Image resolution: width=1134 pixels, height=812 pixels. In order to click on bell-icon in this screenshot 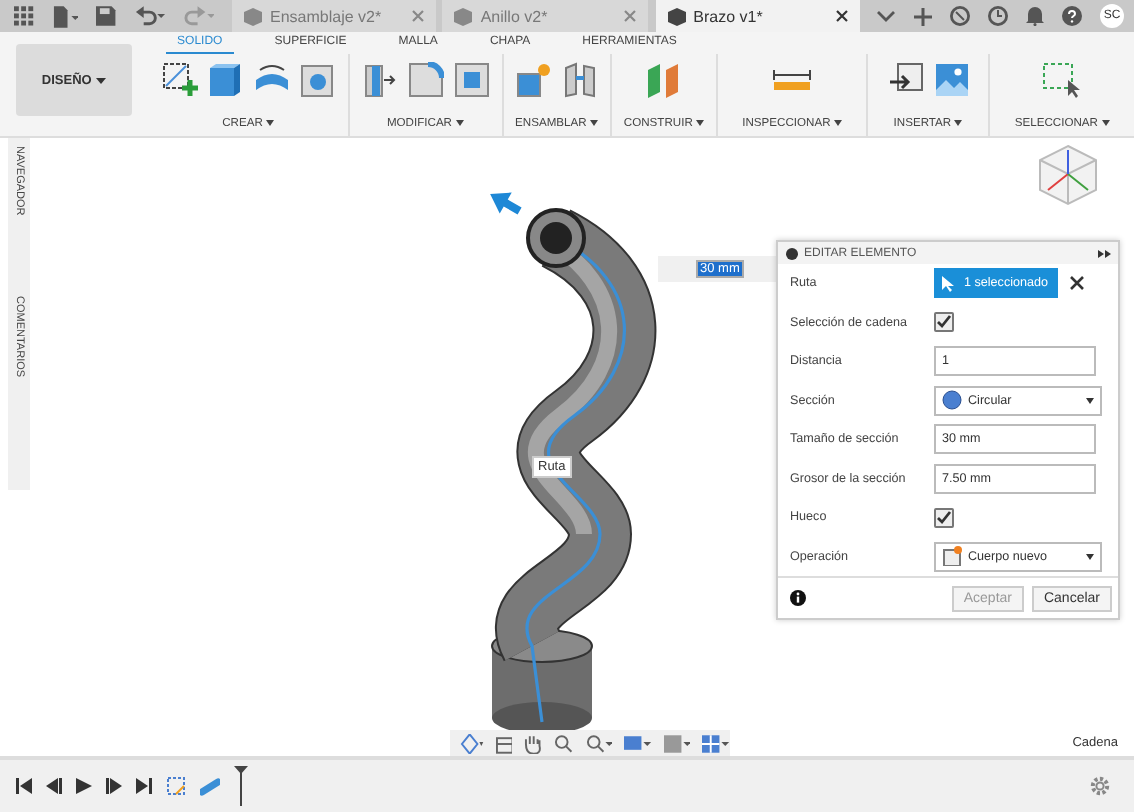, I will do `click(1034, 16)`.